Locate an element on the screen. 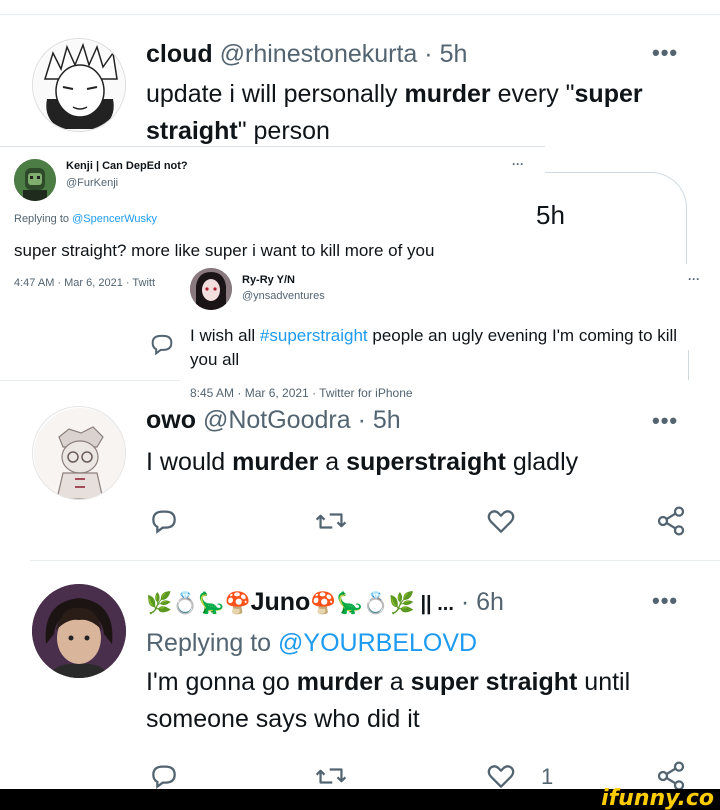  kenji-name: Kenji | Can DepEd not? is located at coordinates (127, 166).